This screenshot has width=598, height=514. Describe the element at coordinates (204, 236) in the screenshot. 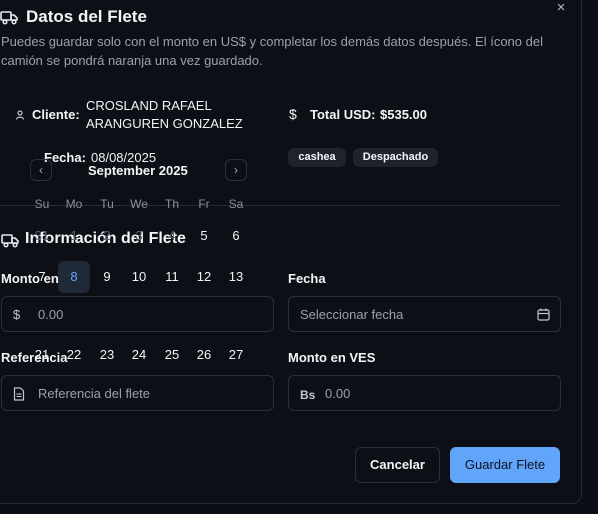

I see `calendar-day: 5` at that location.